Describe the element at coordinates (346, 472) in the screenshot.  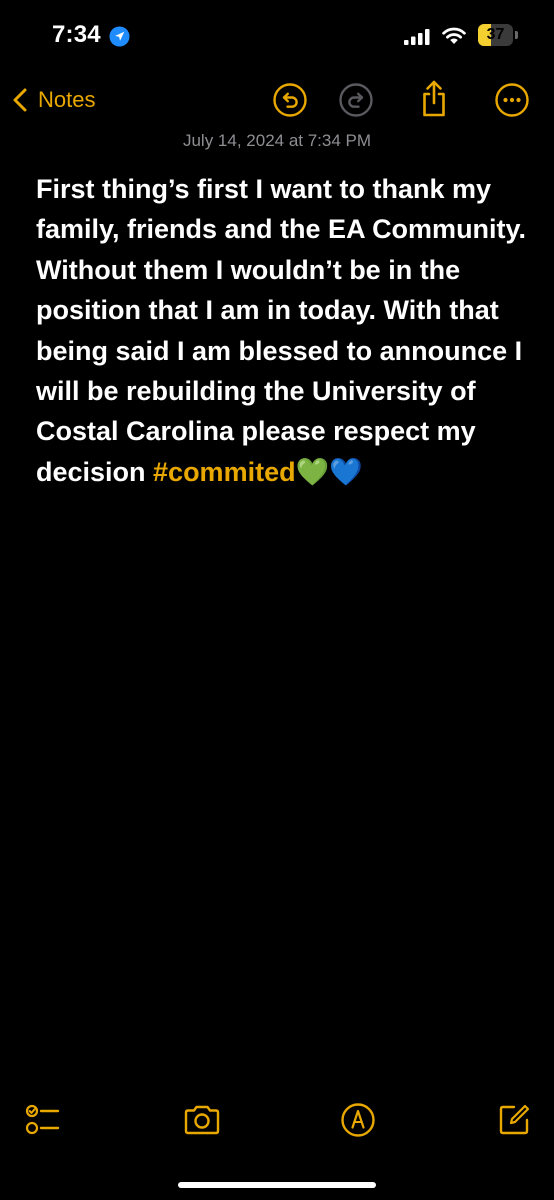
I see `blue-heart-emoji: 💙` at that location.